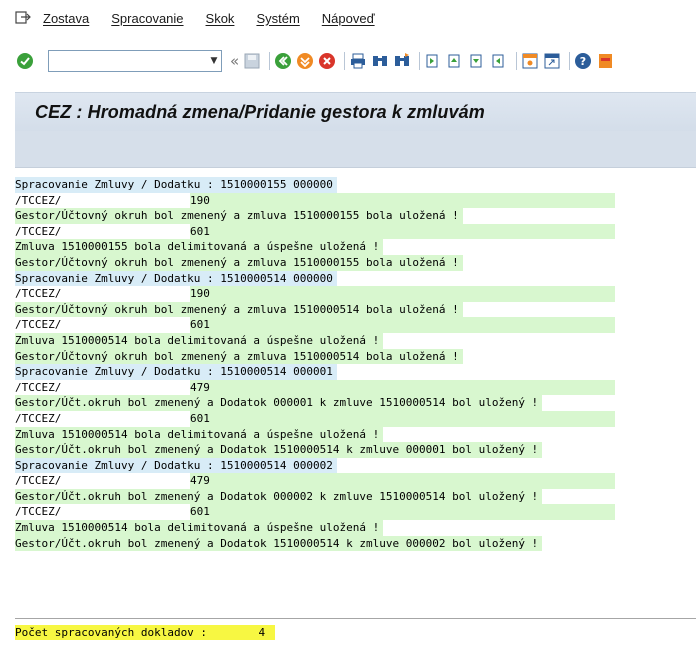  I want to click on help-icon: ?, so click(583, 61).